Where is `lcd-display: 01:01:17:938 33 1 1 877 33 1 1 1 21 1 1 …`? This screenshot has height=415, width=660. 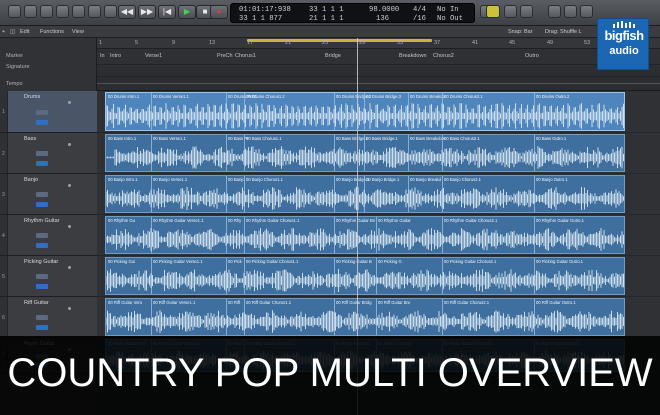 lcd-display: 01:01:17:938 33 1 1 877 33 1 1 1 21 1 1 … is located at coordinates (352, 13).